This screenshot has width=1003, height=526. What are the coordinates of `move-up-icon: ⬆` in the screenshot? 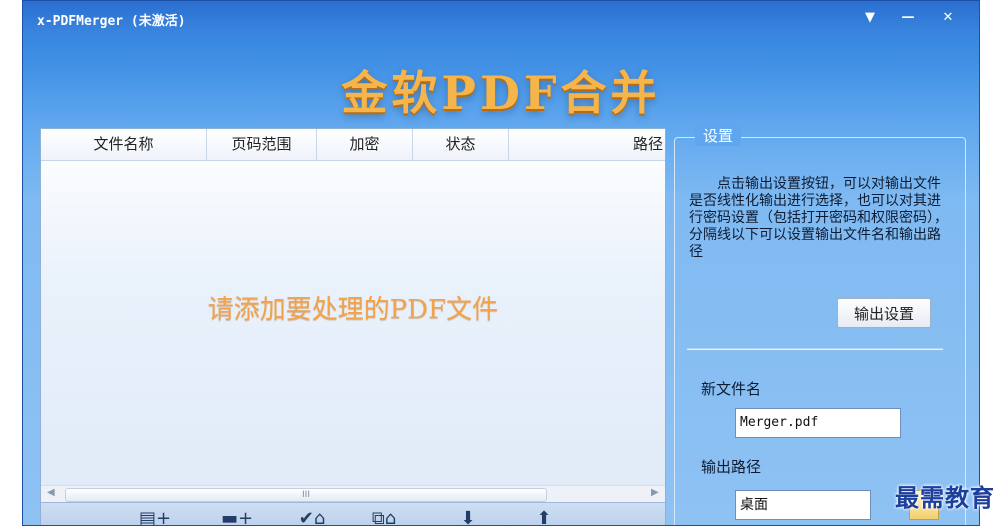 It's located at (544, 516).